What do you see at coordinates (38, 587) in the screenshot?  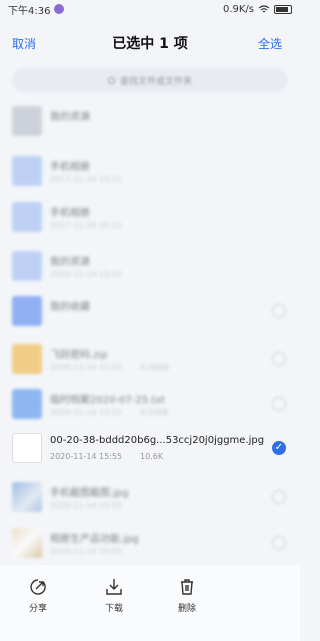 I see `share-icon` at bounding box center [38, 587].